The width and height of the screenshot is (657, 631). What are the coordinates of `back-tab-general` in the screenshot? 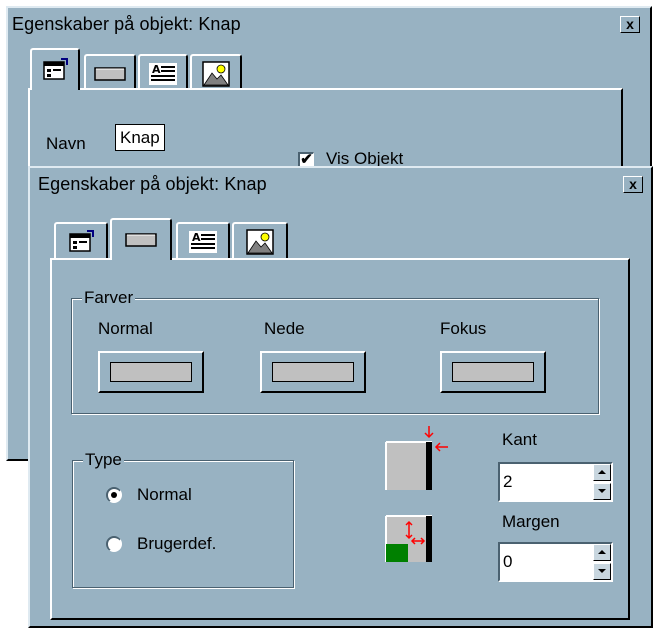 It's located at (55, 69).